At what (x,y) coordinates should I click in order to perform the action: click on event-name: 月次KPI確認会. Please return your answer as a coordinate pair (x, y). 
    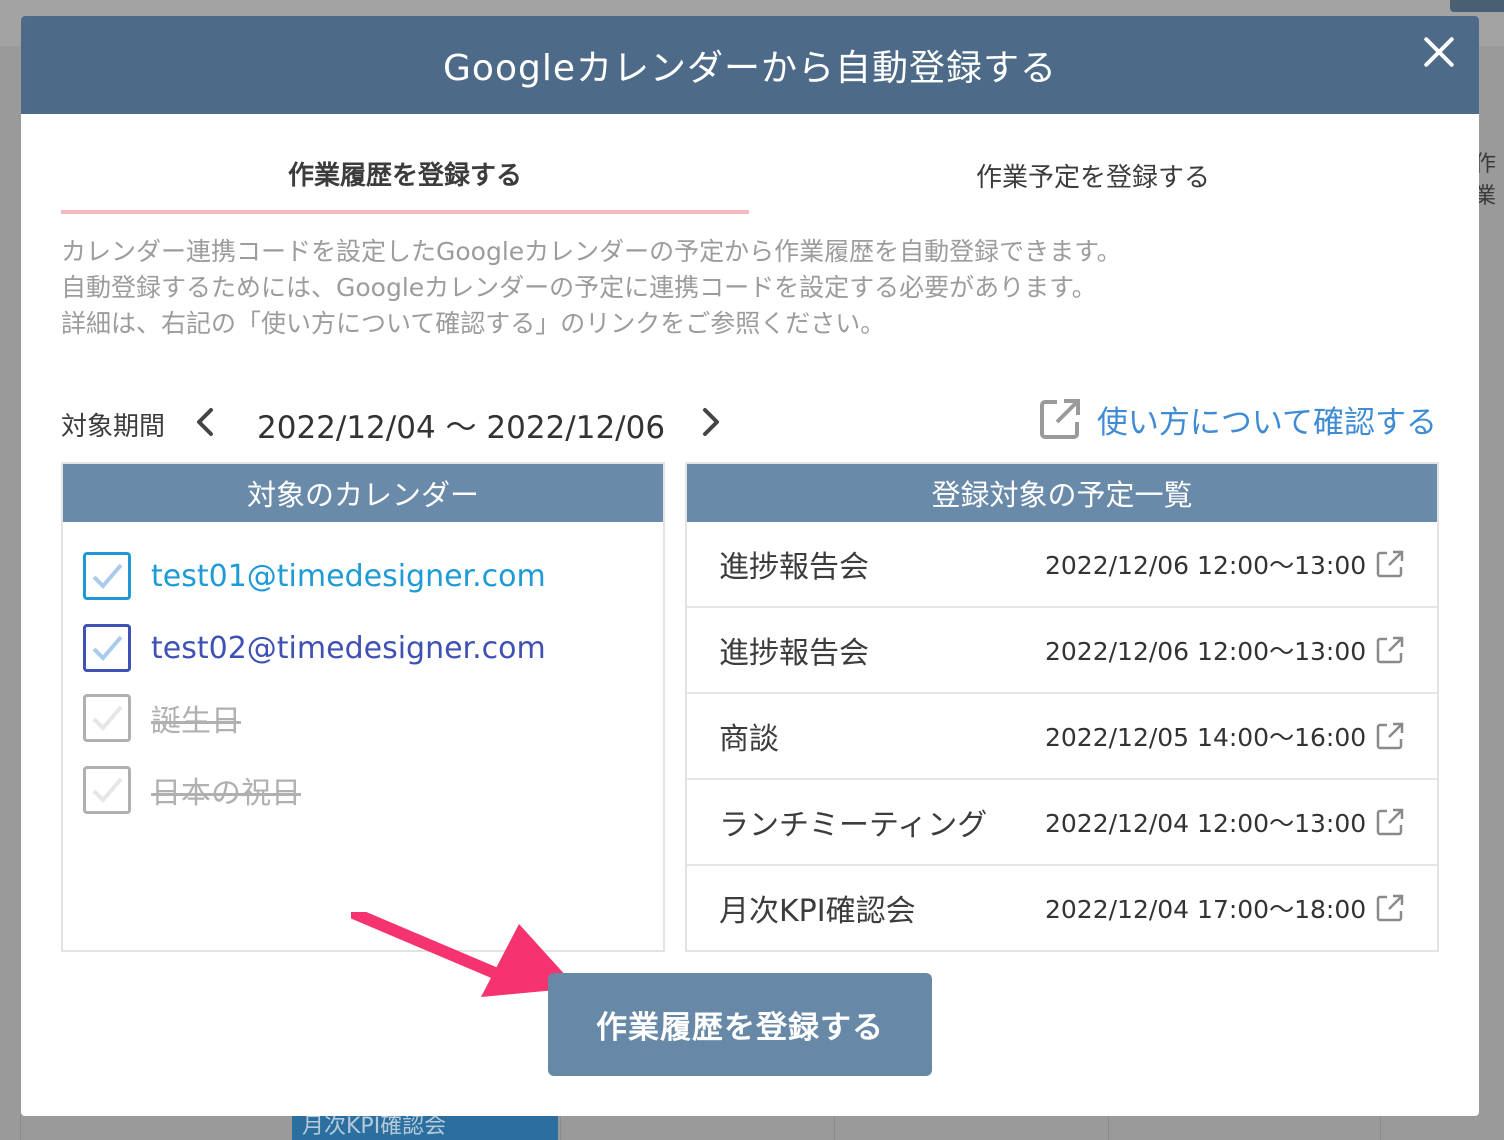
    Looking at the image, I should click on (817, 911).